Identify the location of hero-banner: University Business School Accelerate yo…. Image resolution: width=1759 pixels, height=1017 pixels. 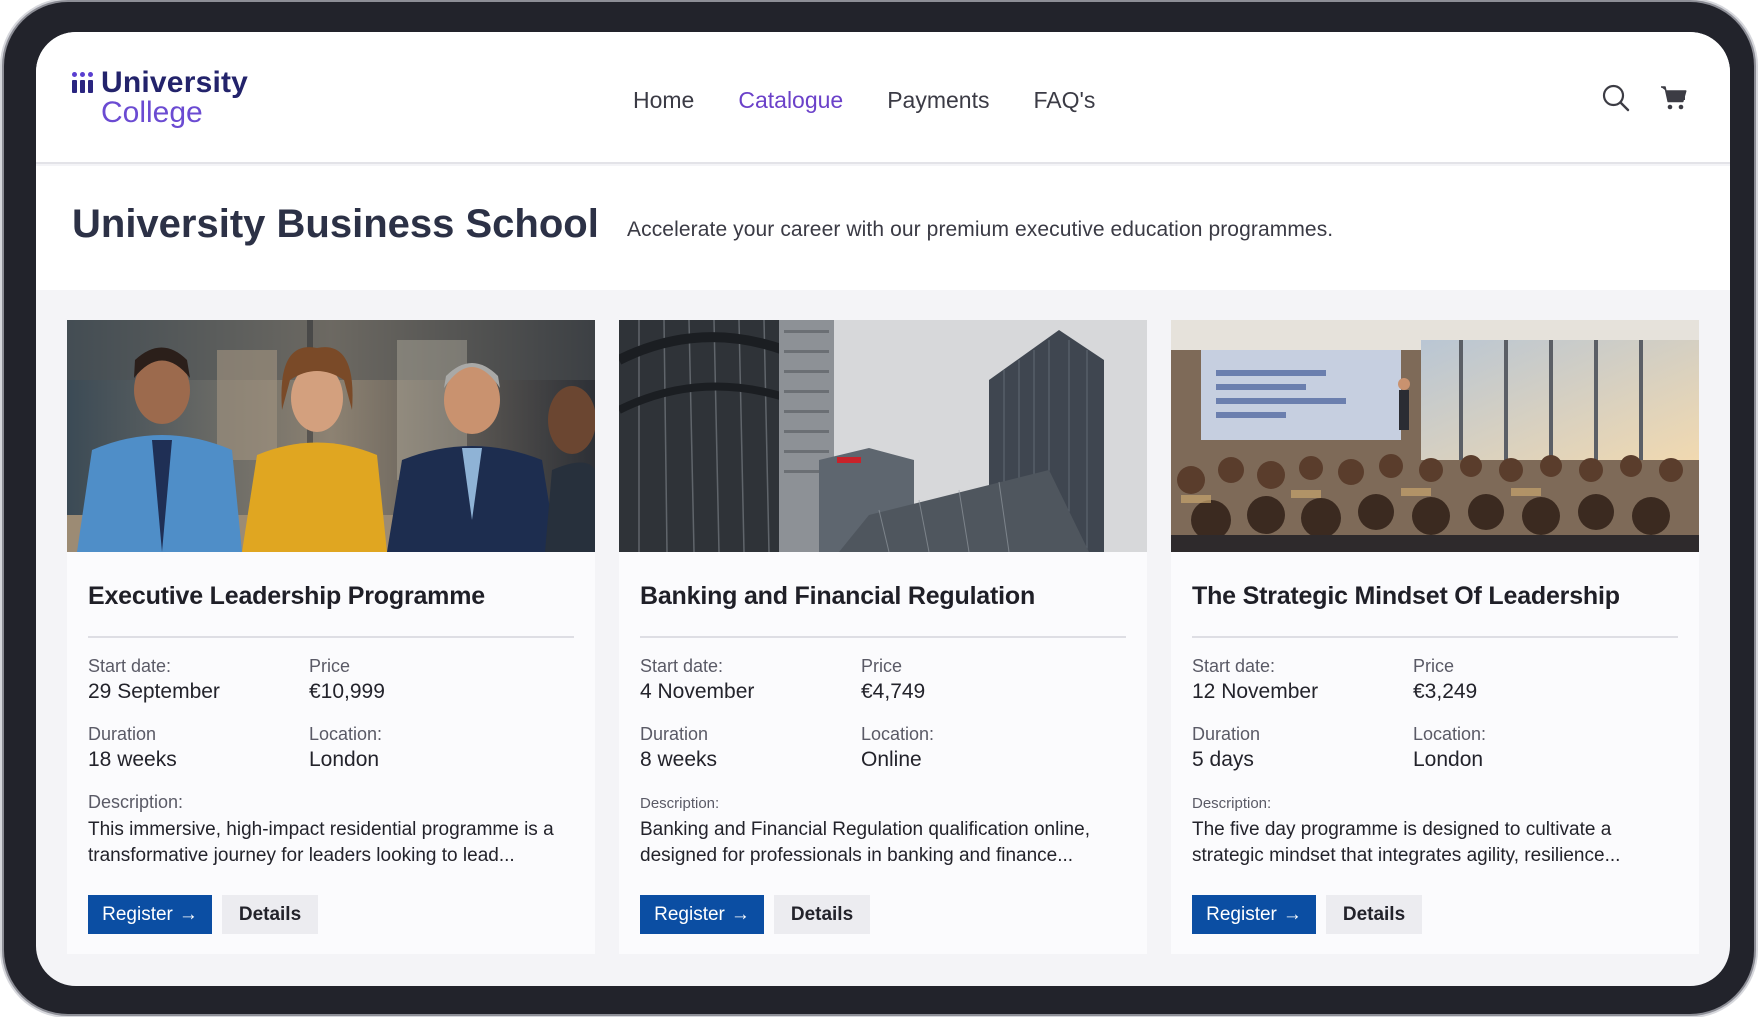
(883, 228).